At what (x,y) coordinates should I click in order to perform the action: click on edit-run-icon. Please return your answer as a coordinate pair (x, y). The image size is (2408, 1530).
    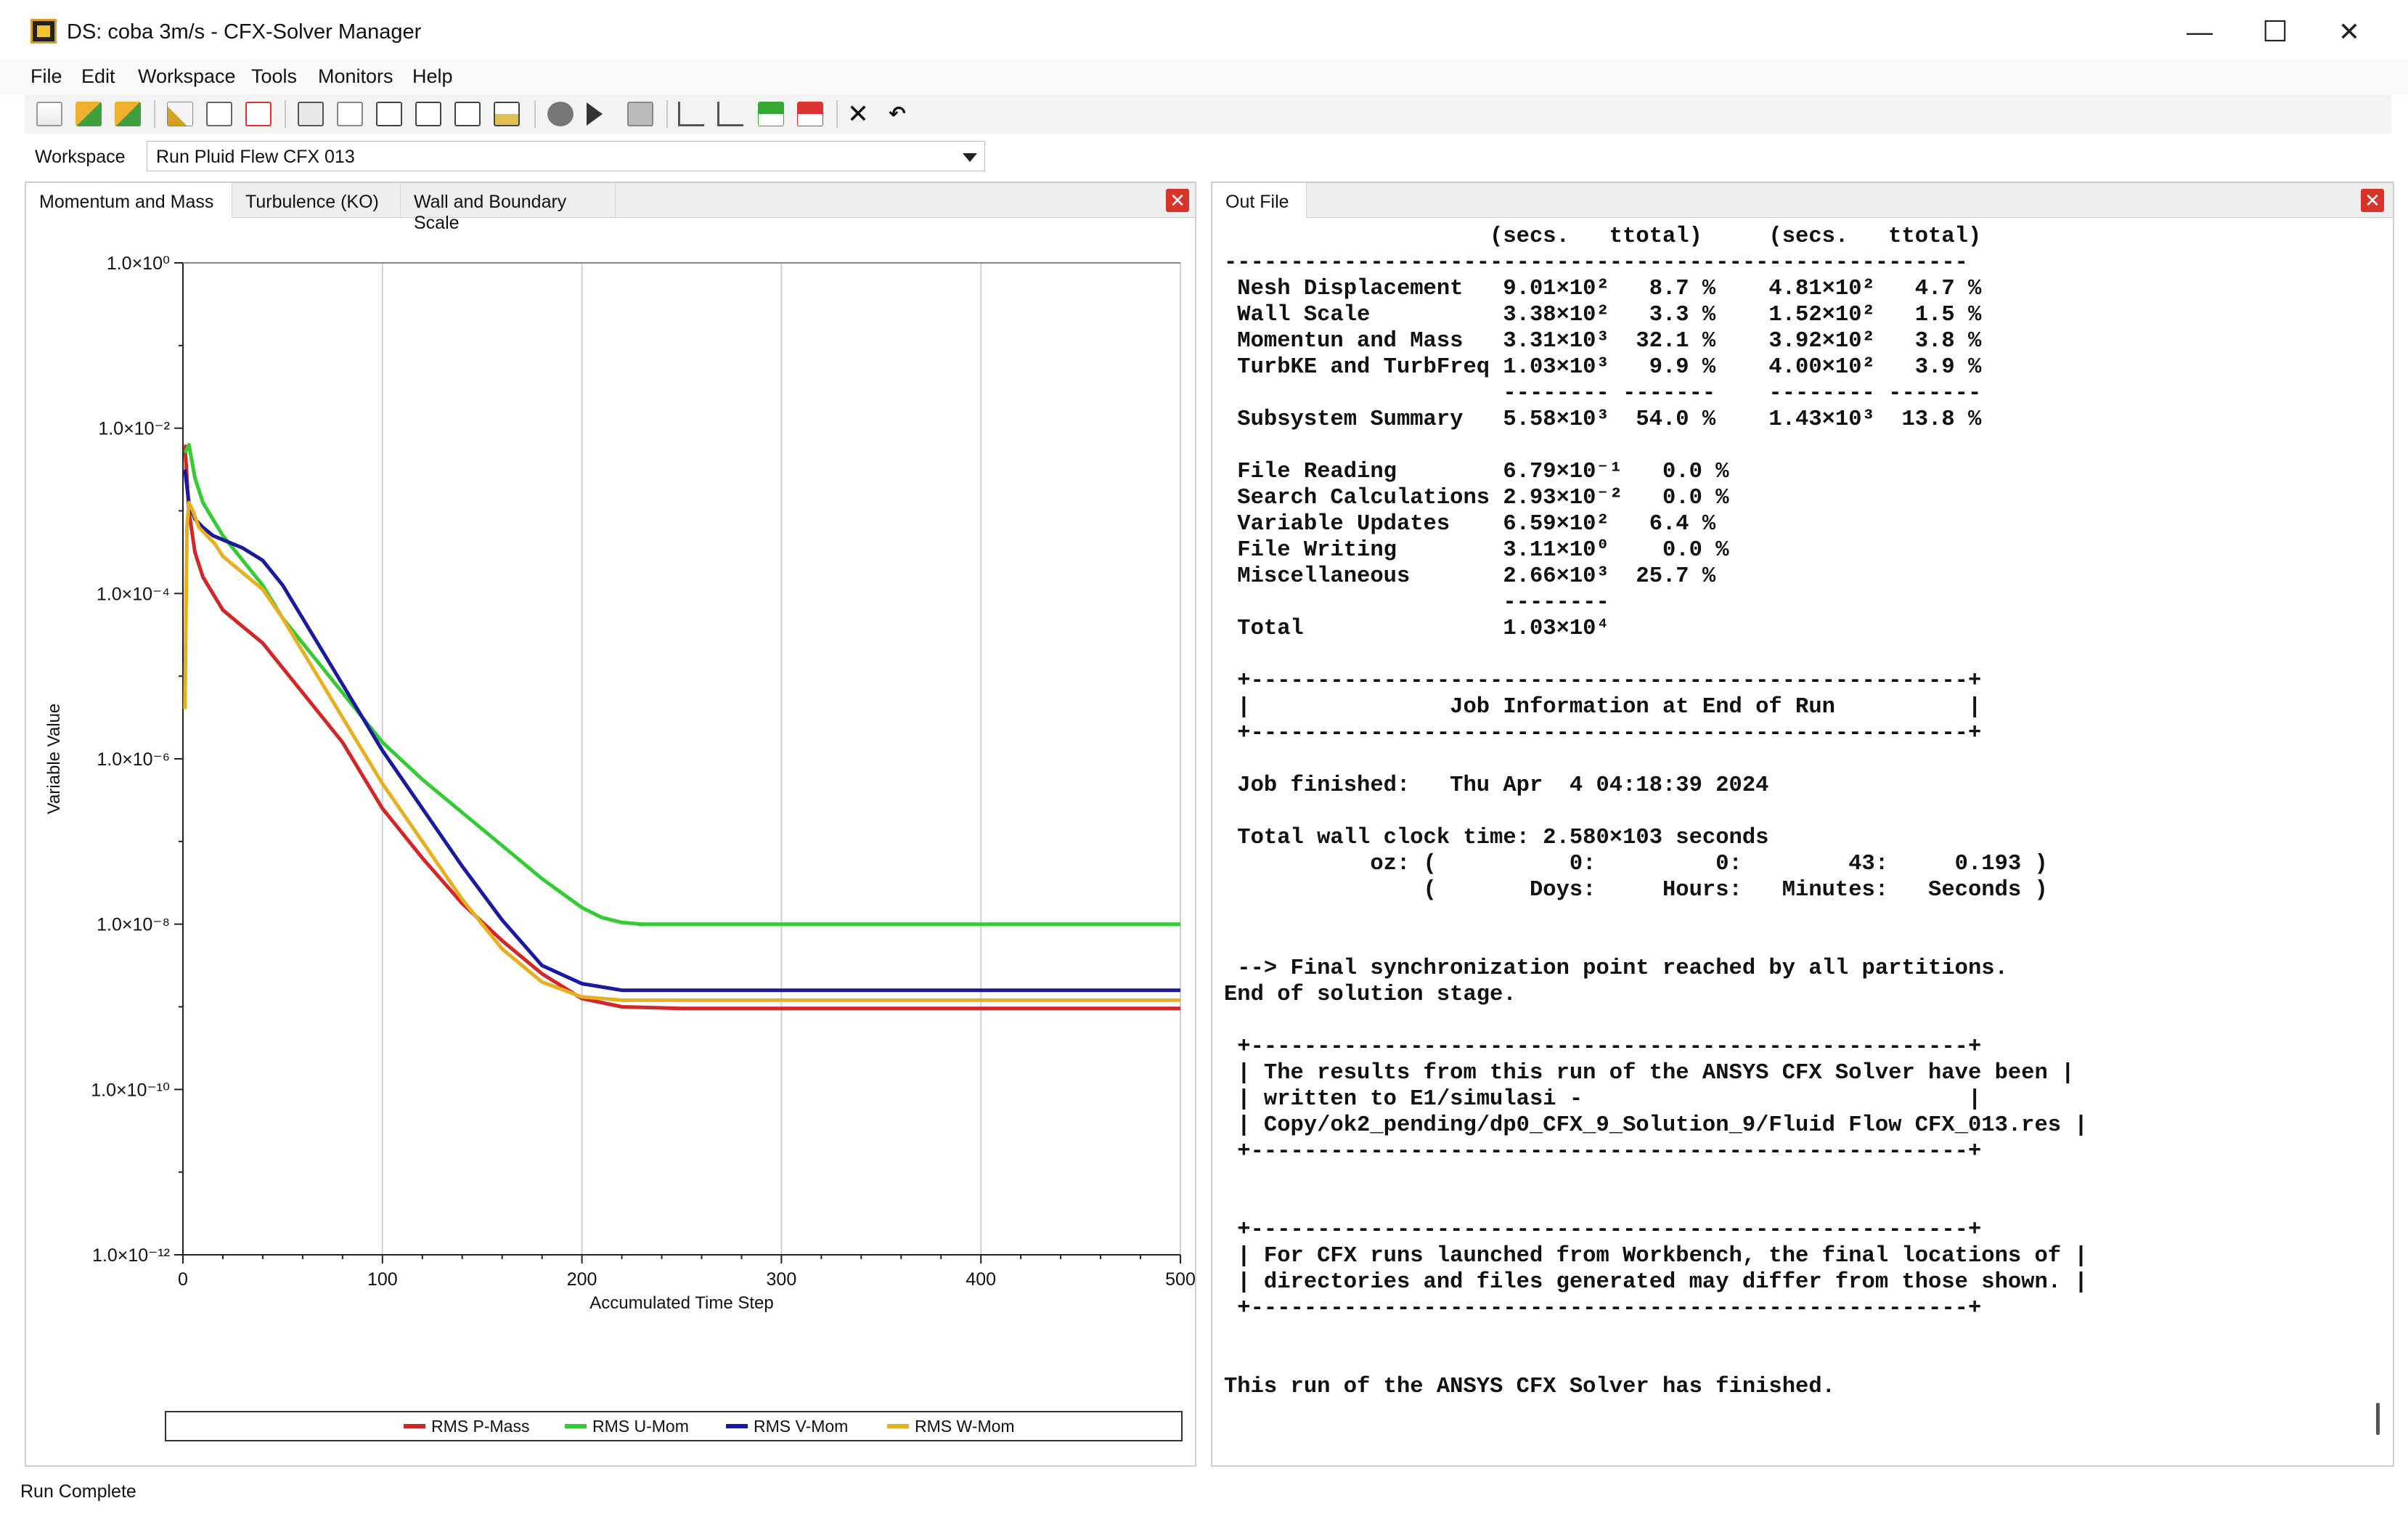
    Looking at the image, I should click on (180, 114).